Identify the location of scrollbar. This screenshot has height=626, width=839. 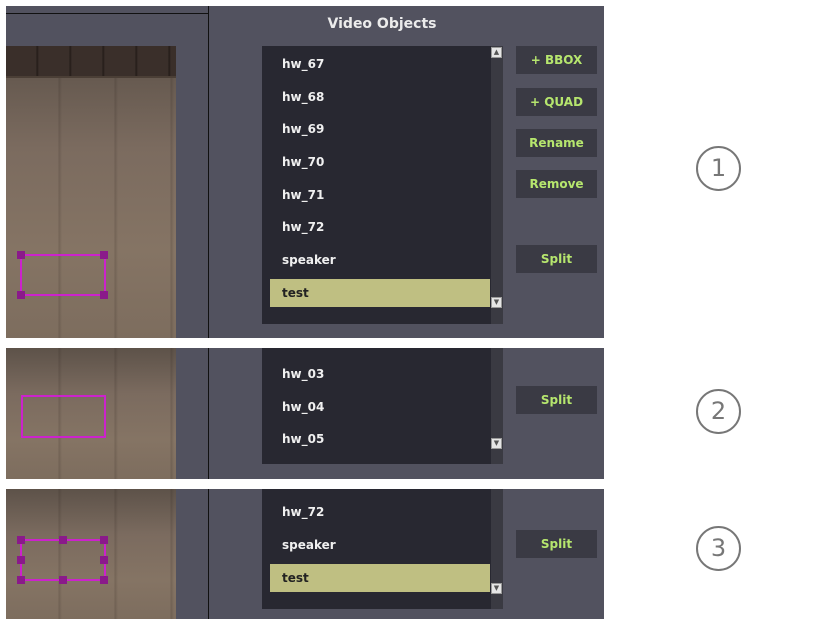
(497, 185).